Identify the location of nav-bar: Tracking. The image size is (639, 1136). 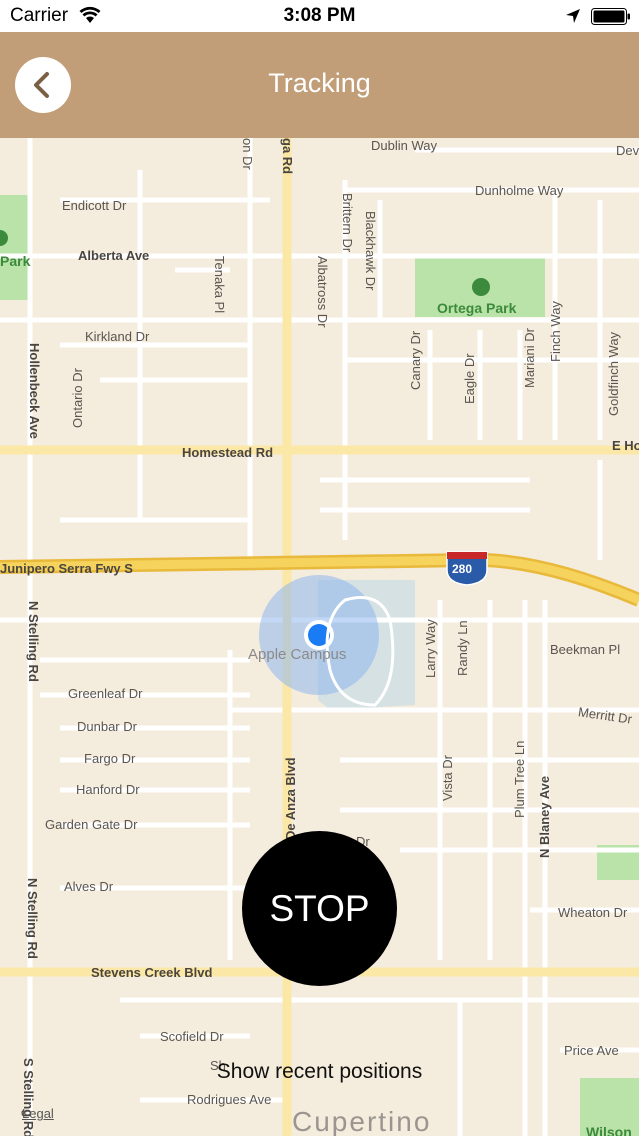
(319, 85).